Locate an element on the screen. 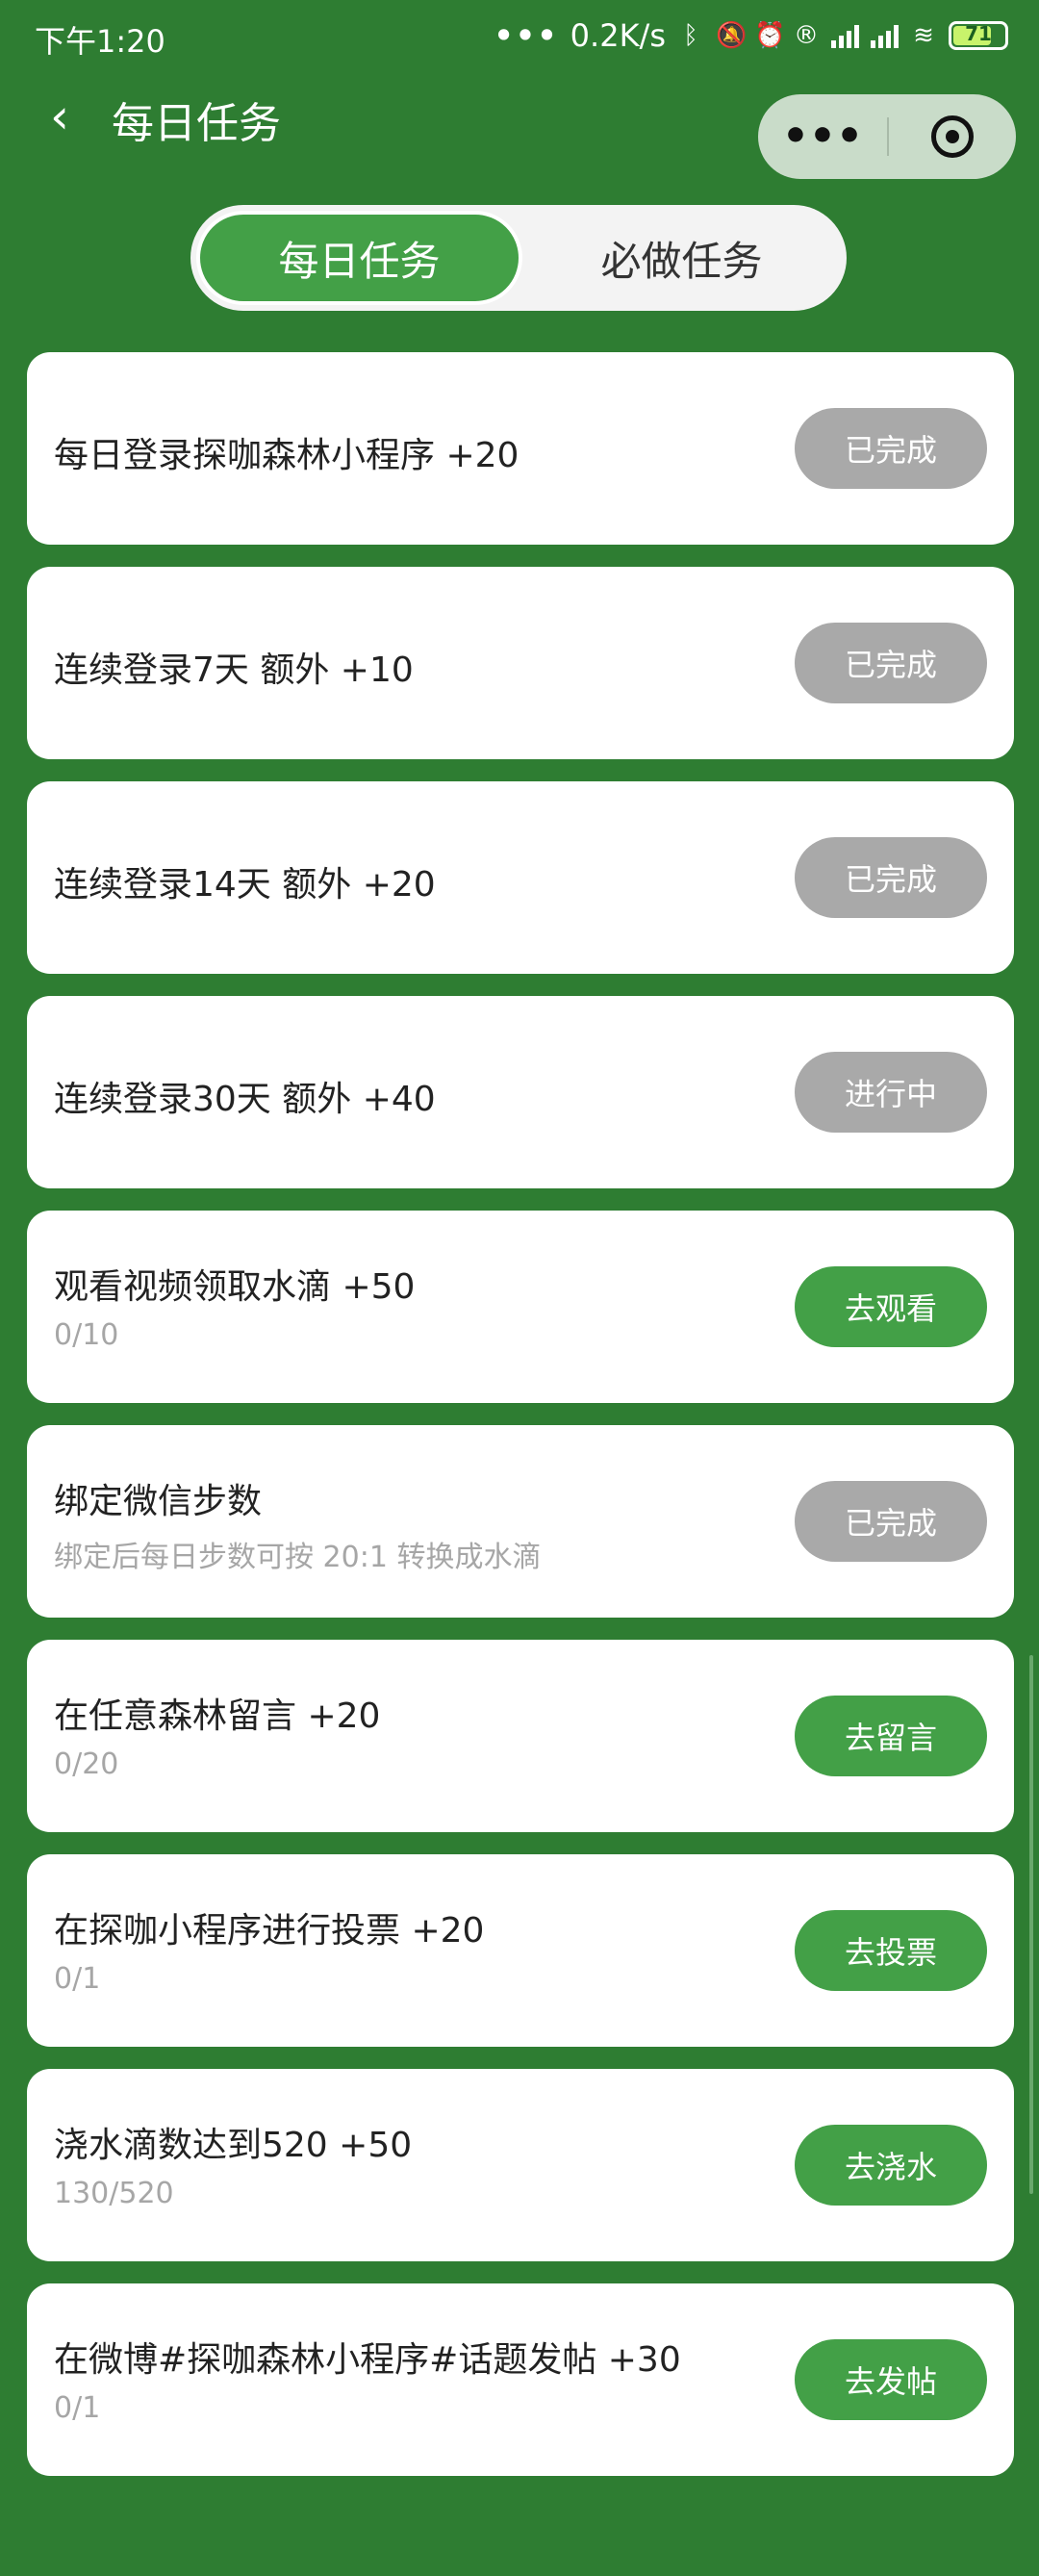 This screenshot has width=1039, height=2576. task-title: 浇水滴数达到520 +50 is located at coordinates (233, 2145).